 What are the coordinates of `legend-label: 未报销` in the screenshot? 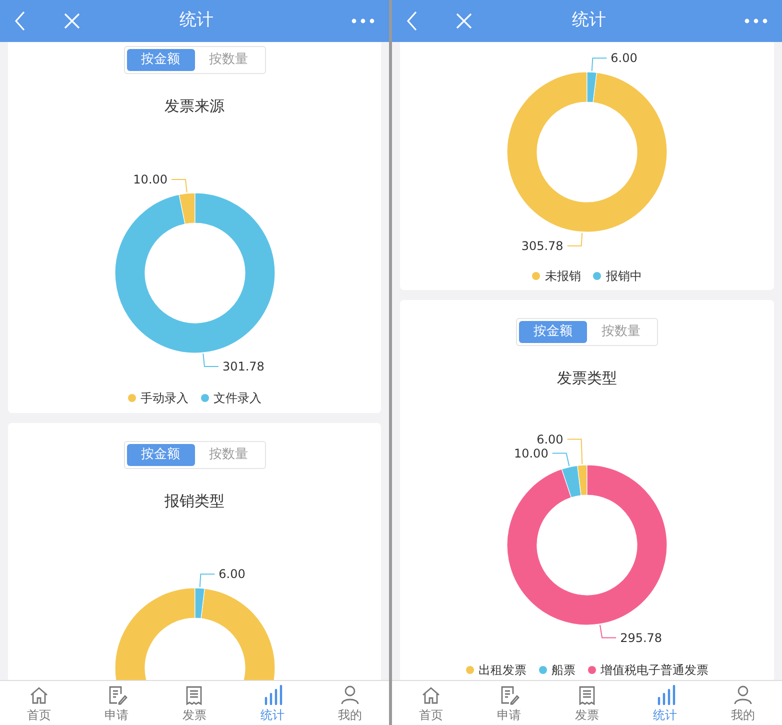 It's located at (563, 276).